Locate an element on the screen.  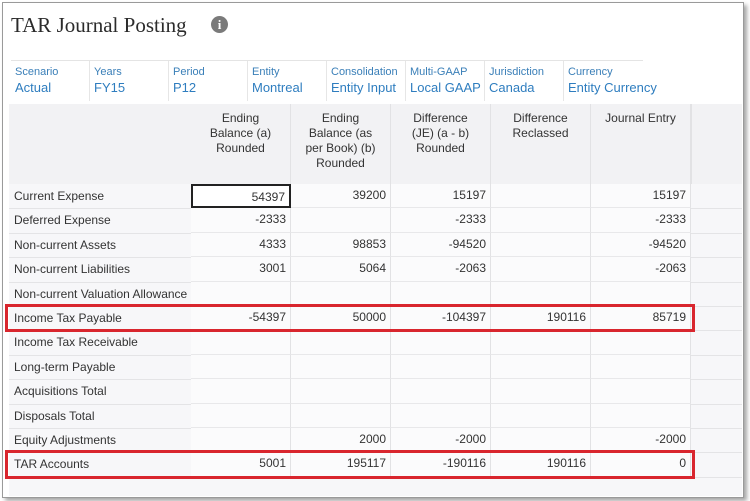
pov-member-link: Actual is located at coordinates (52, 87).